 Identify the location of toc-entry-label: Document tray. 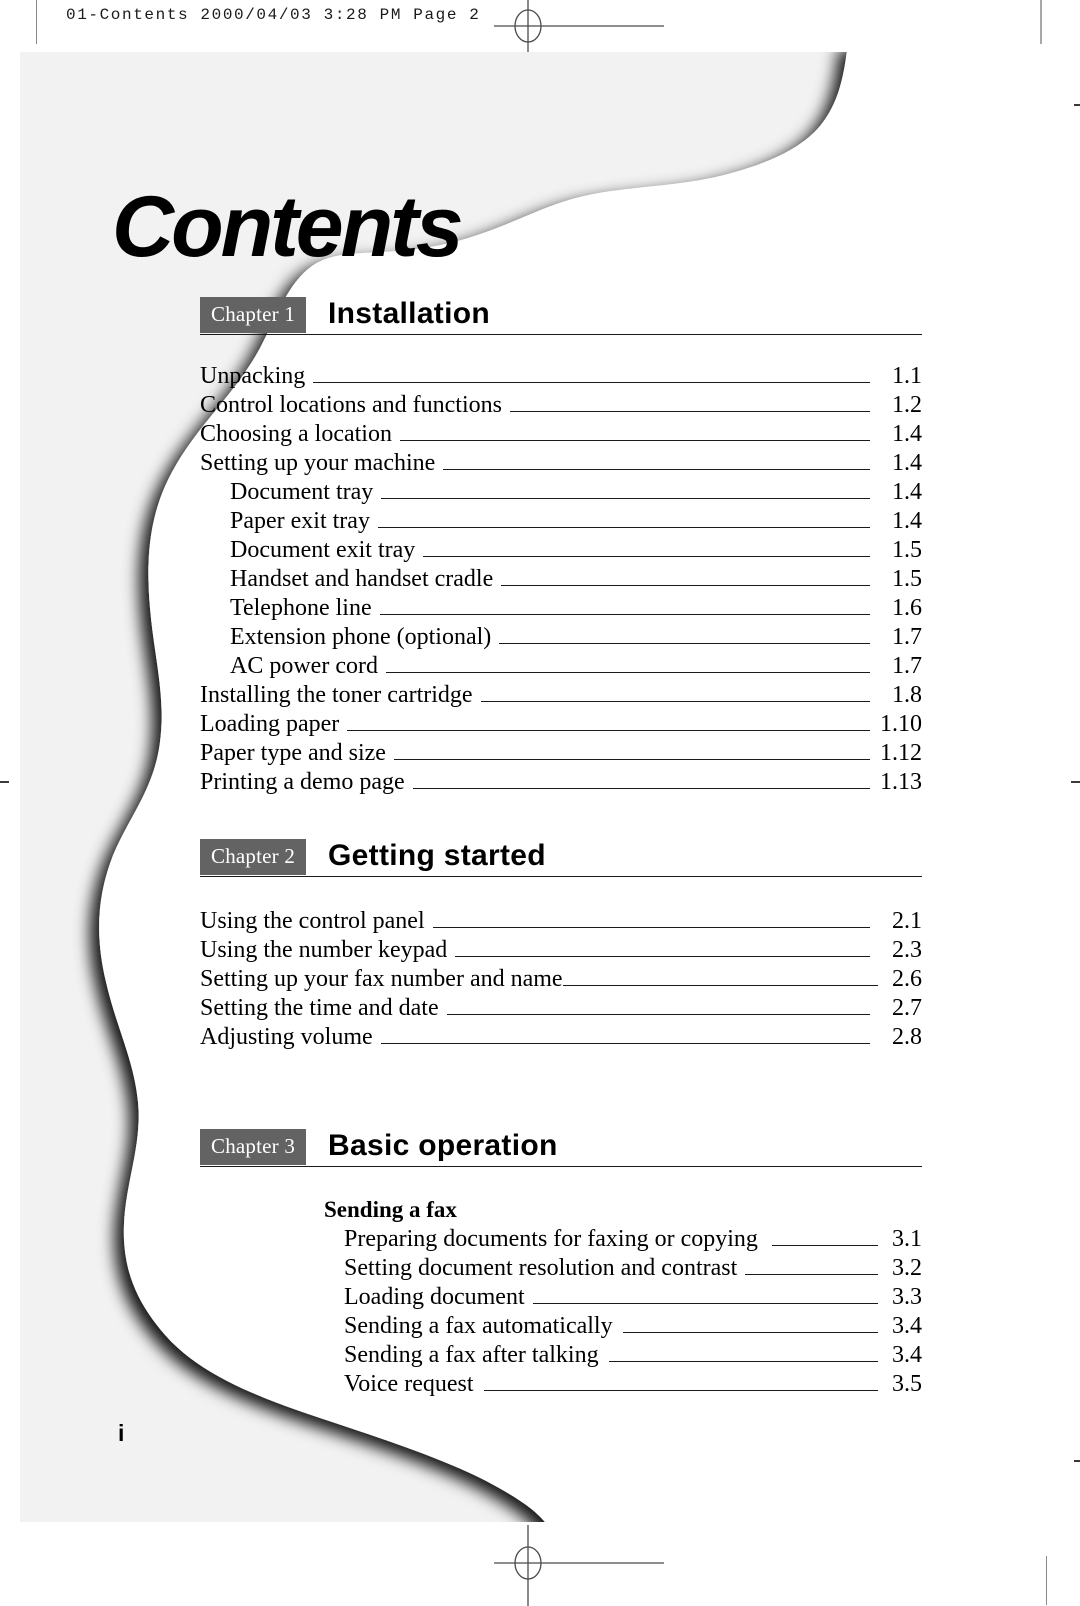
(302, 492).